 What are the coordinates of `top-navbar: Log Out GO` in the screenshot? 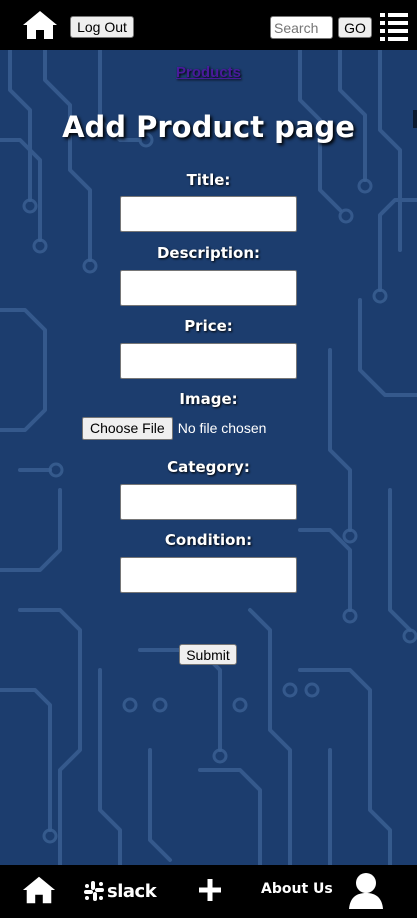 It's located at (208, 25).